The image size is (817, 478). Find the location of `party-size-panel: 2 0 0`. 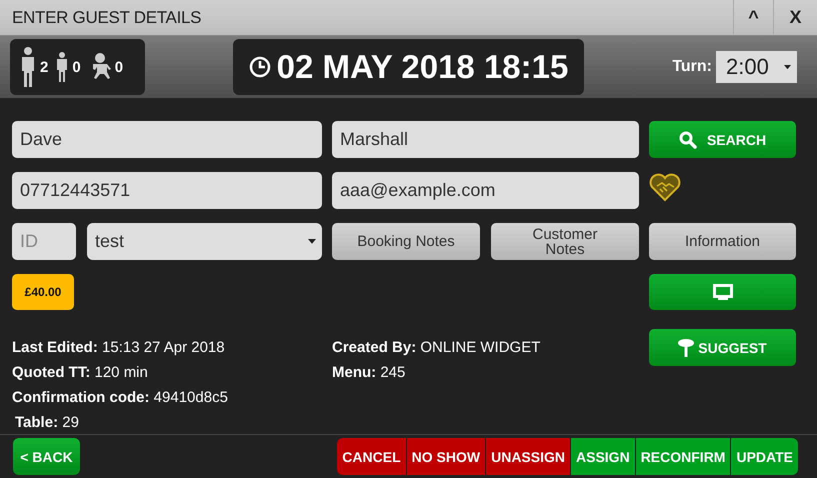

party-size-panel: 2 0 0 is located at coordinates (77, 67).